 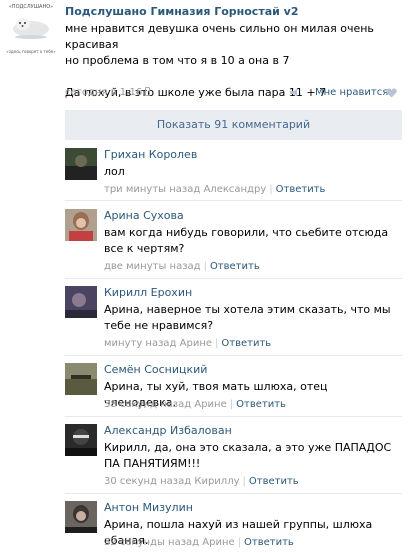 I want to click on show-comments-button: Показать 91 комментарий, so click(x=233, y=125).